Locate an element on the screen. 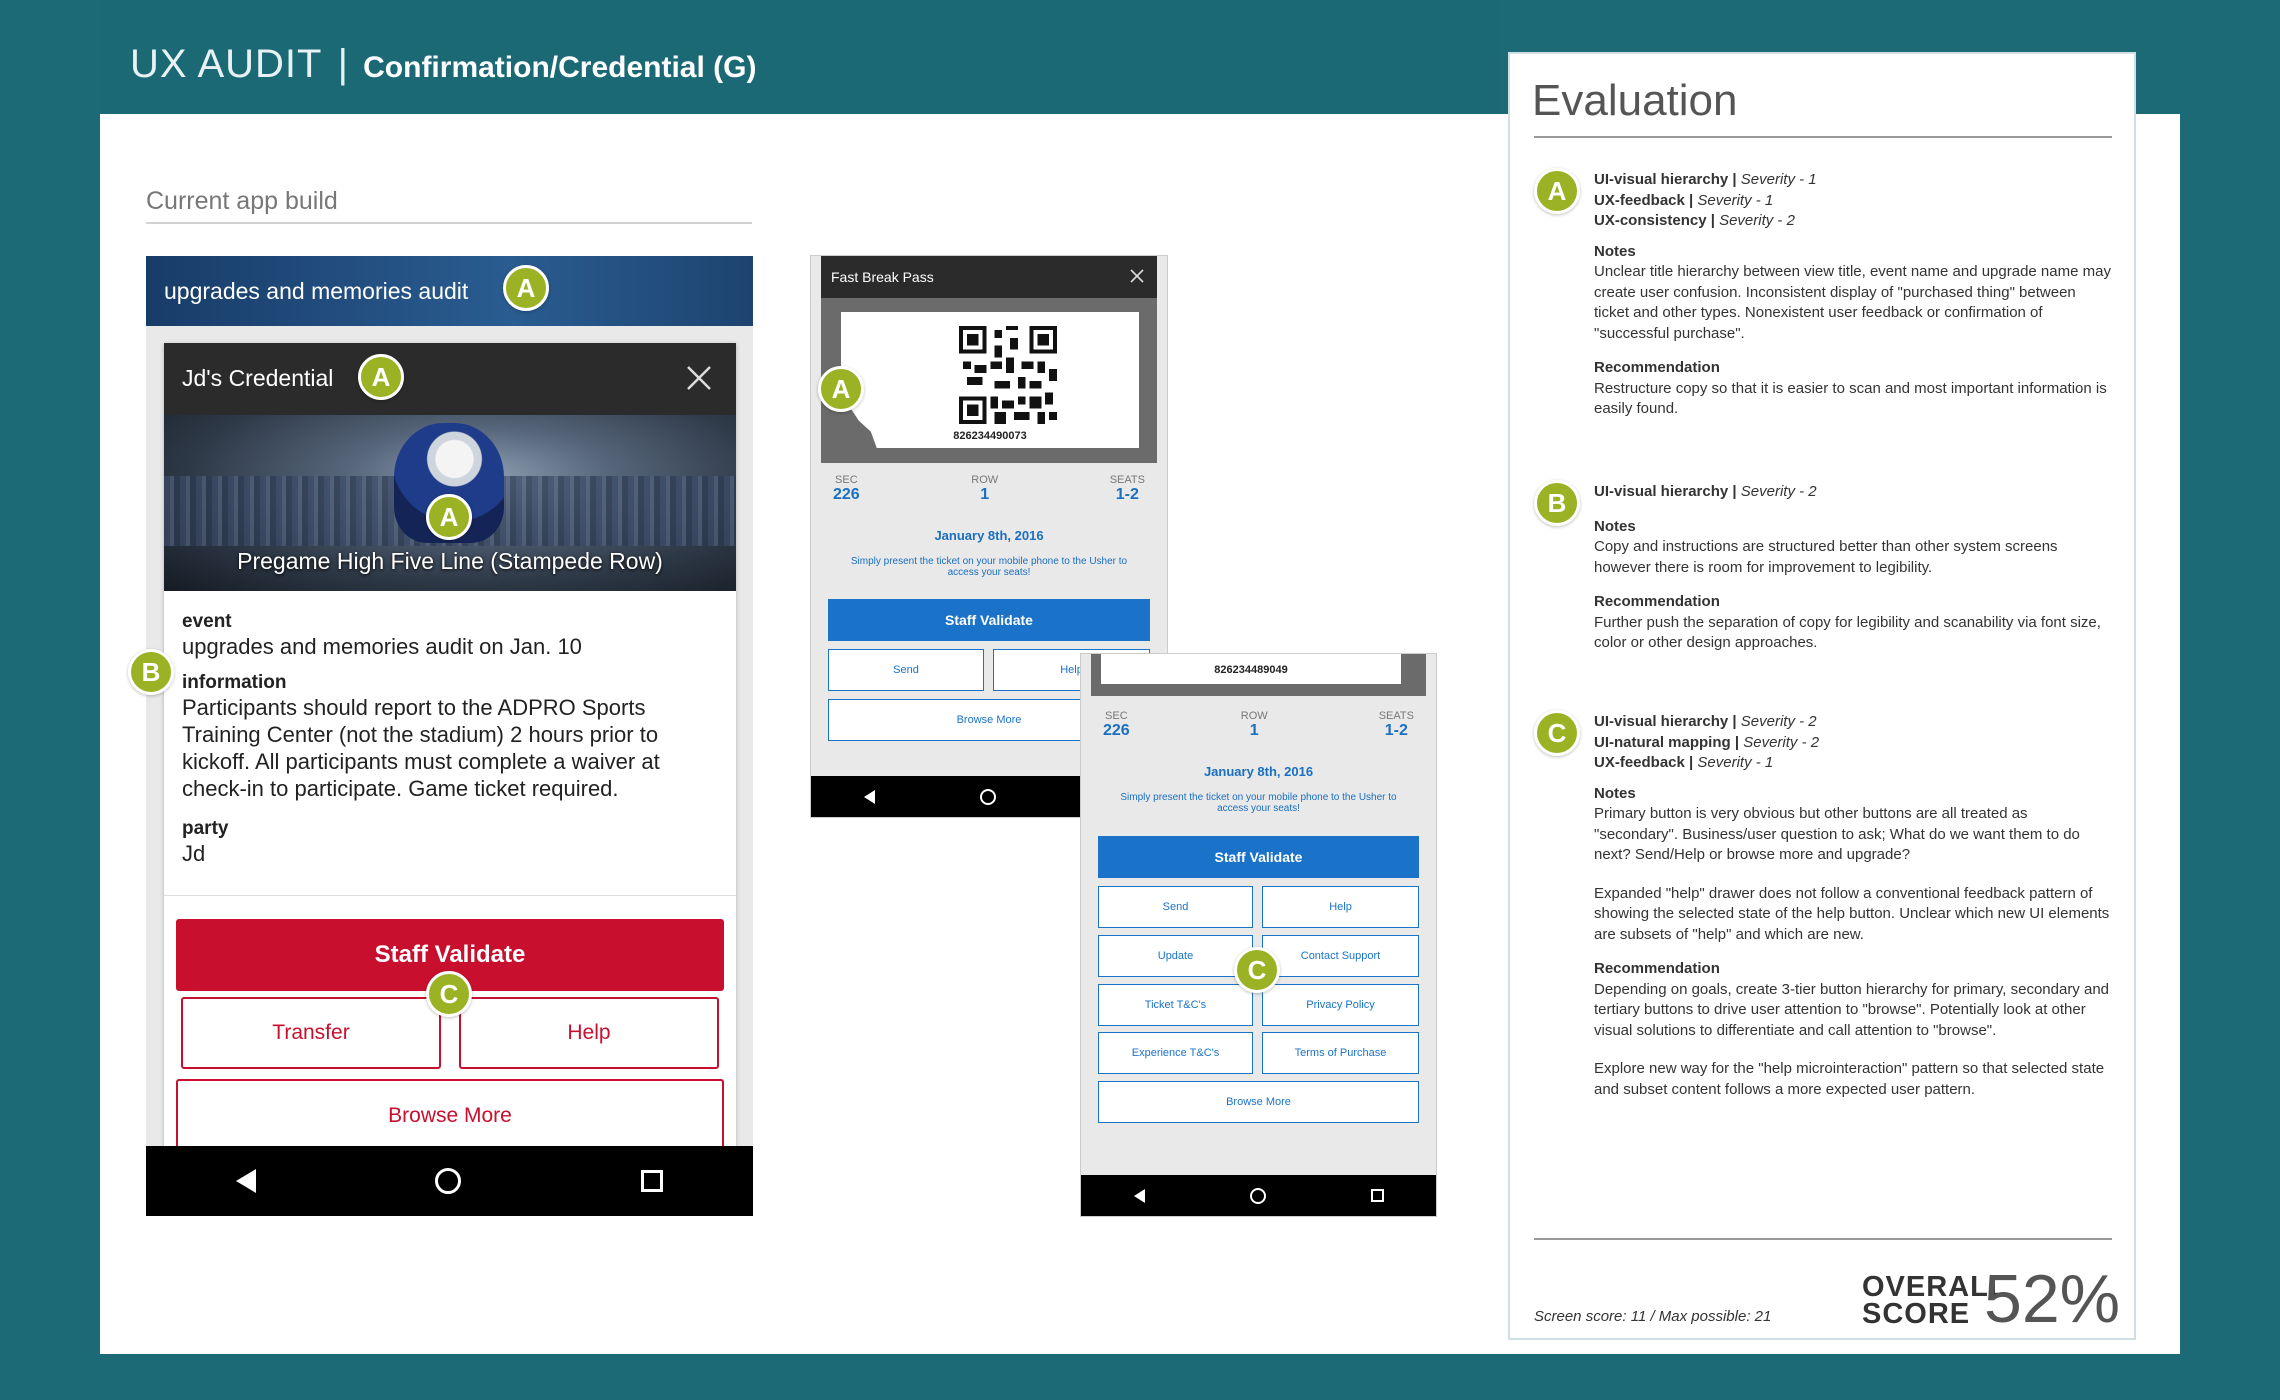 Image resolution: width=2280 pixels, height=1400 pixels. privacy-policy-button: Privacy Policy is located at coordinates (1340, 1005).